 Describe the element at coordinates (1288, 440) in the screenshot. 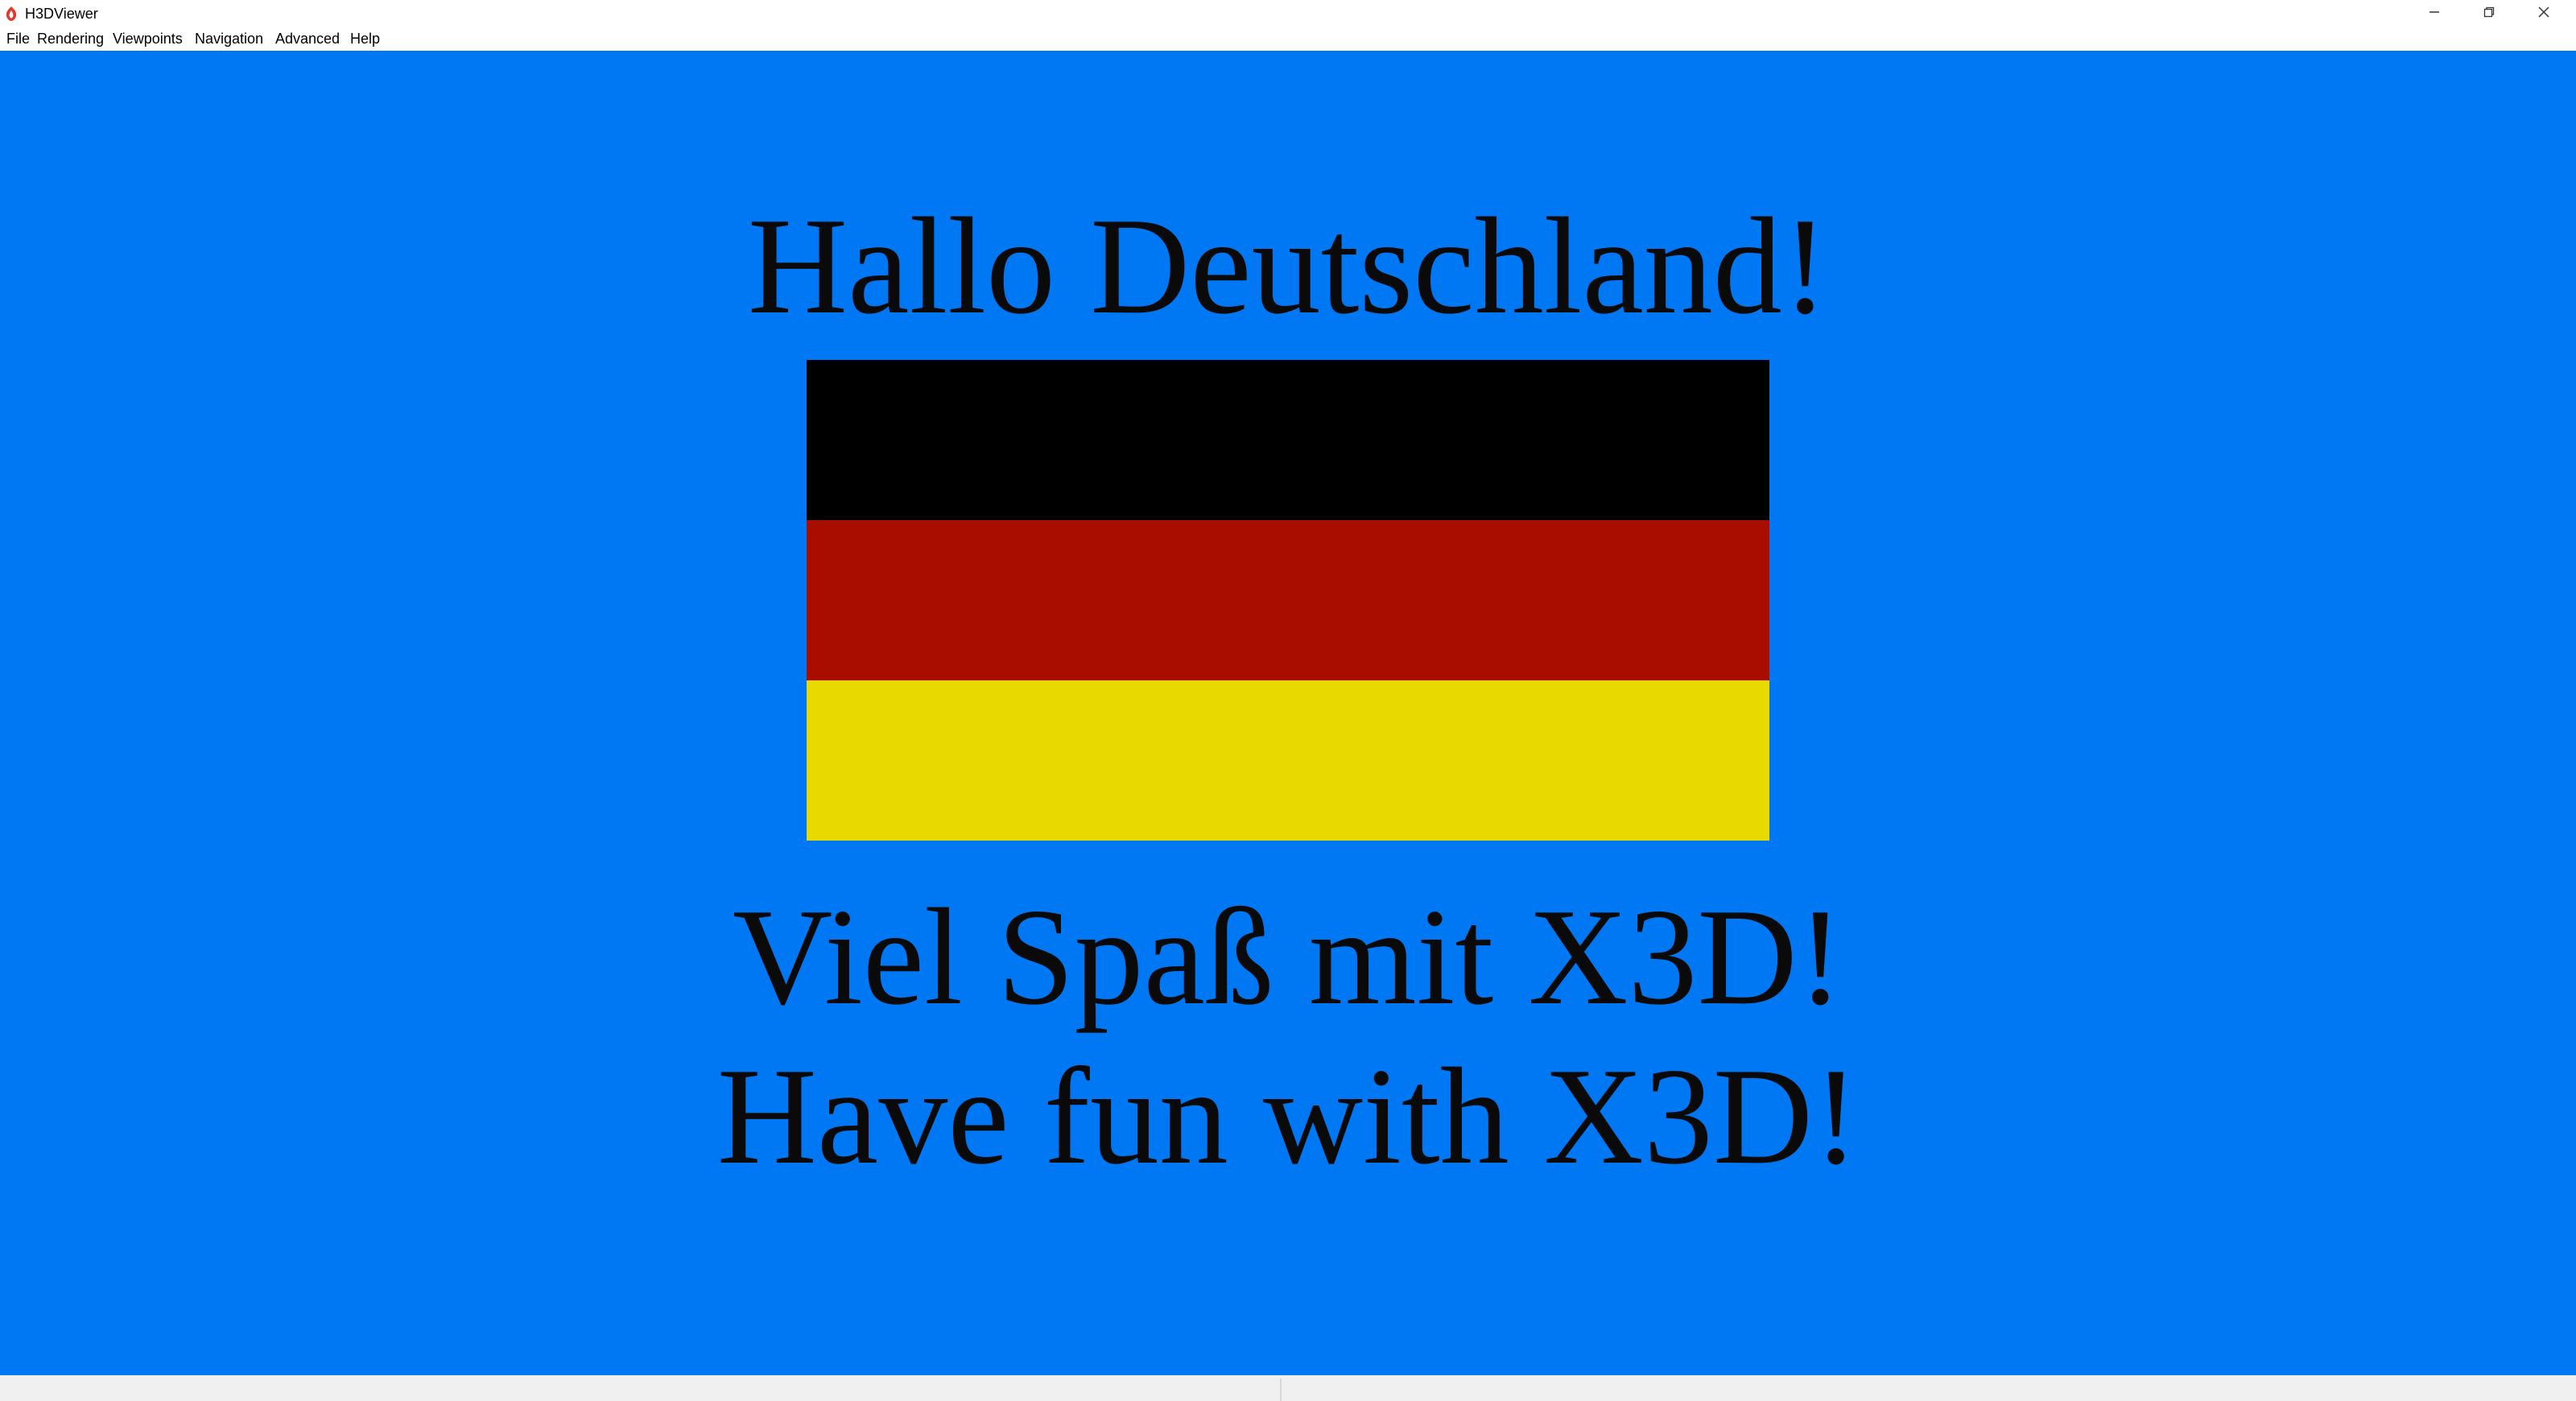

I see `flag-stripe-black` at that location.